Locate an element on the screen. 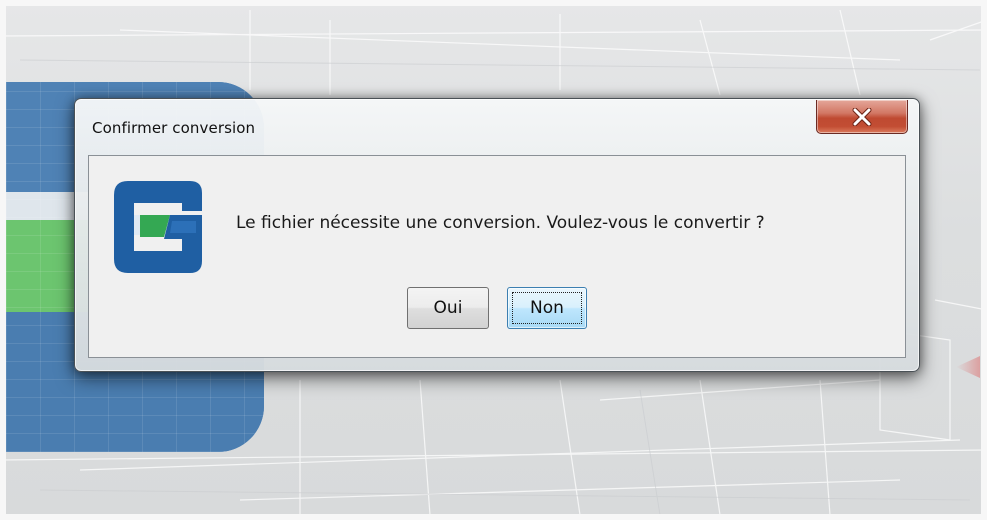  no-button-label: Non is located at coordinates (547, 308).